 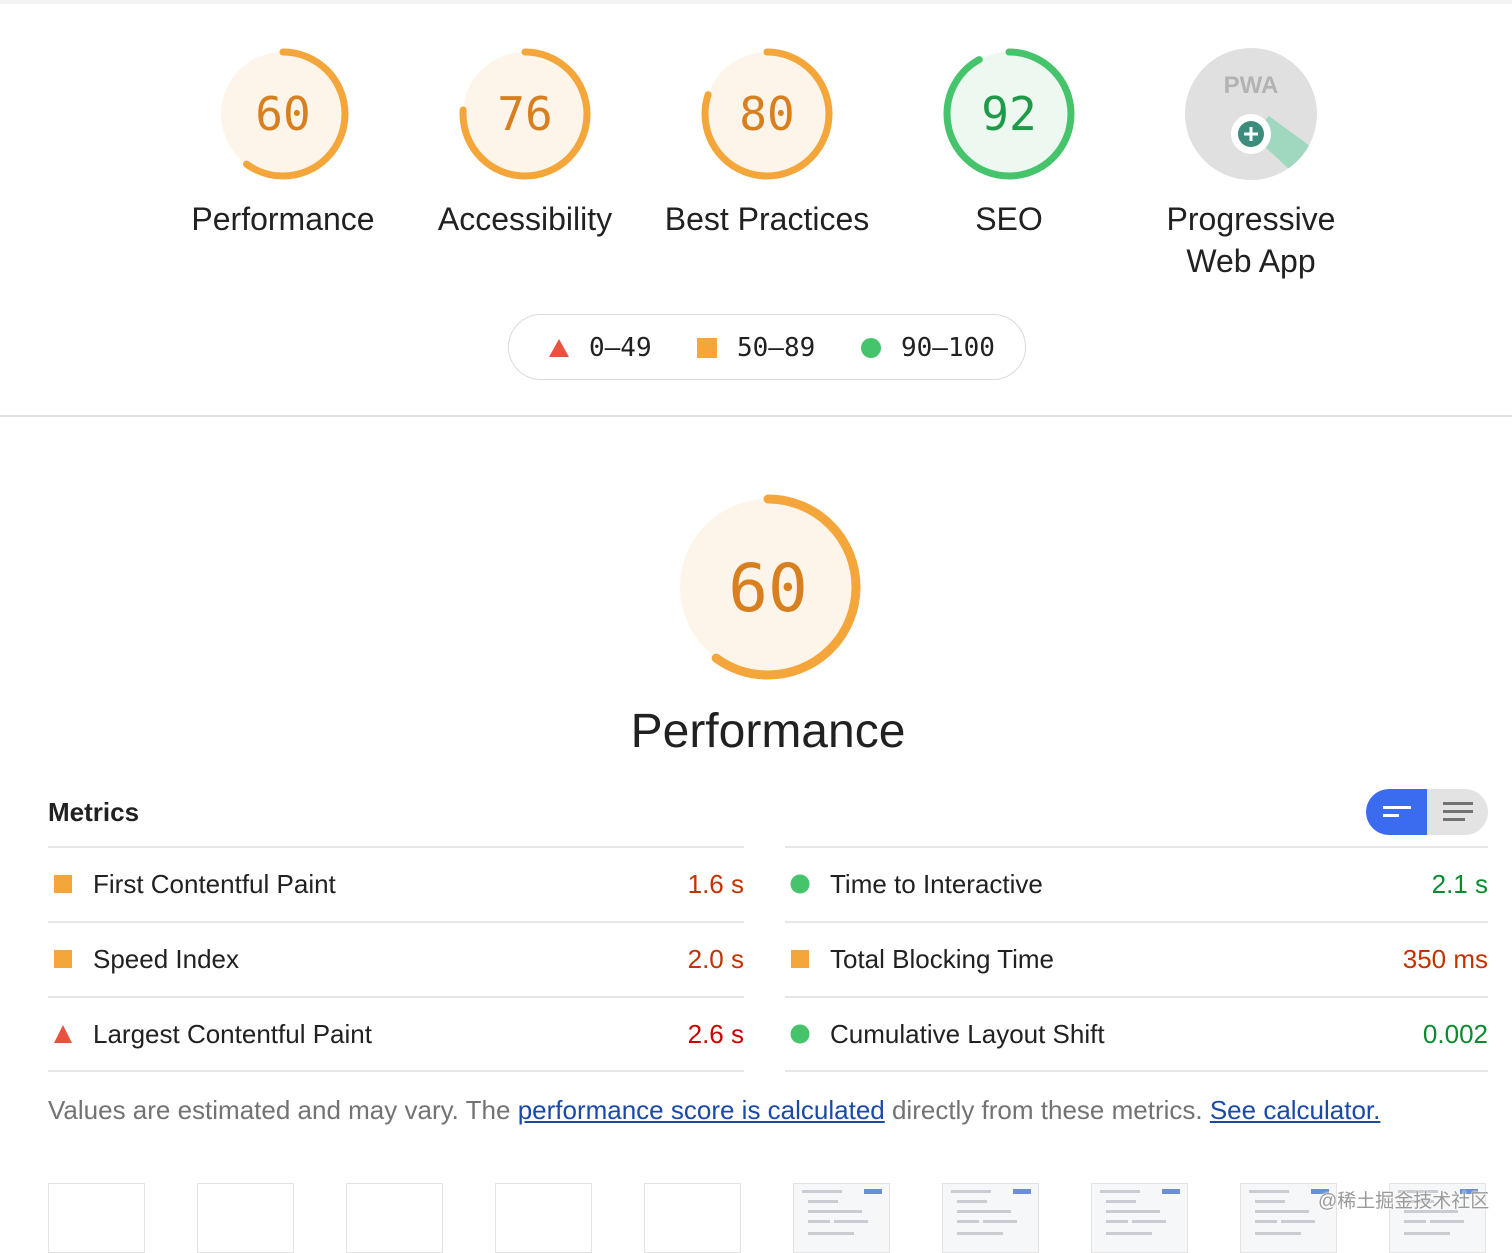 I want to click on metric-value: 2.1 s, so click(x=1459, y=884).